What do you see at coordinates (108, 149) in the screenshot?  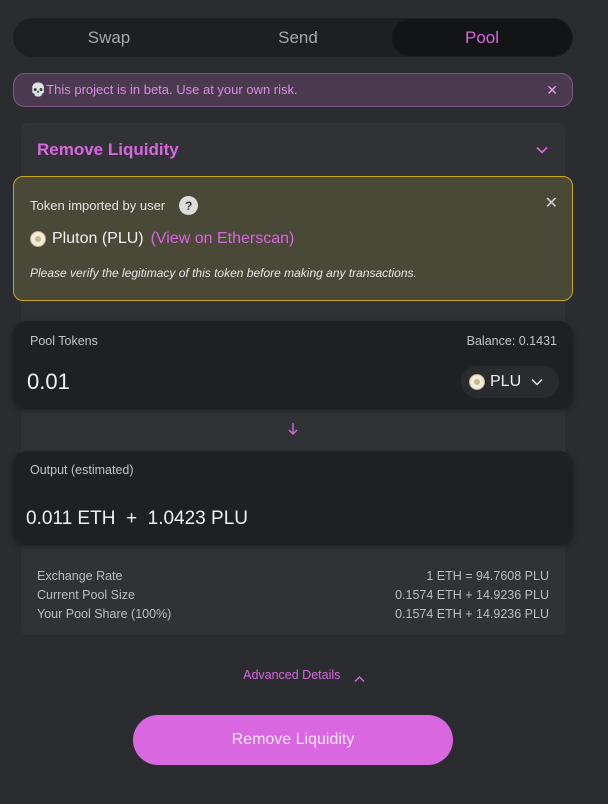 I see `card-title: Remove Liquidity` at bounding box center [108, 149].